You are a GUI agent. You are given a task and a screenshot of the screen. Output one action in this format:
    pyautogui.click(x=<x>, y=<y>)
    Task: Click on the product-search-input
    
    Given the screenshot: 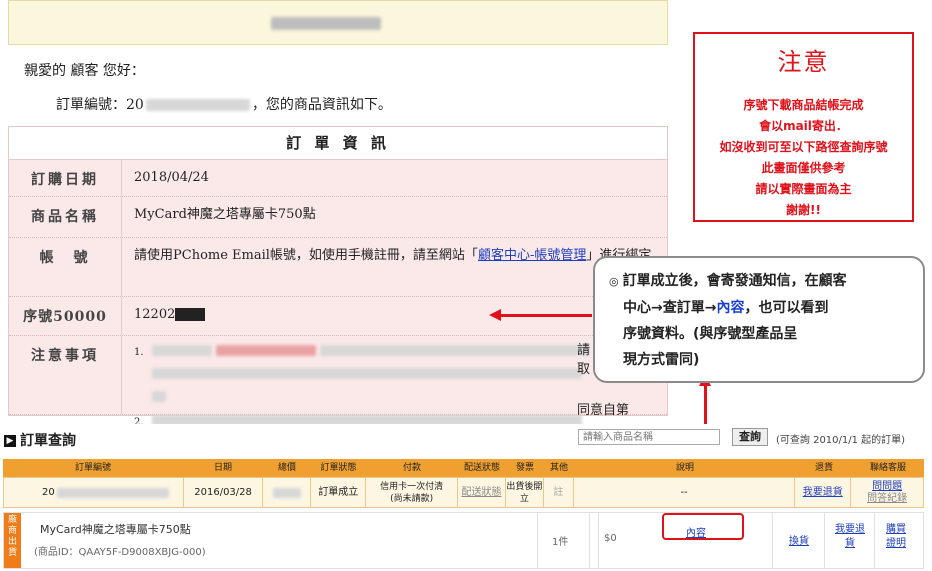 What is the action you would take?
    pyautogui.click(x=649, y=437)
    